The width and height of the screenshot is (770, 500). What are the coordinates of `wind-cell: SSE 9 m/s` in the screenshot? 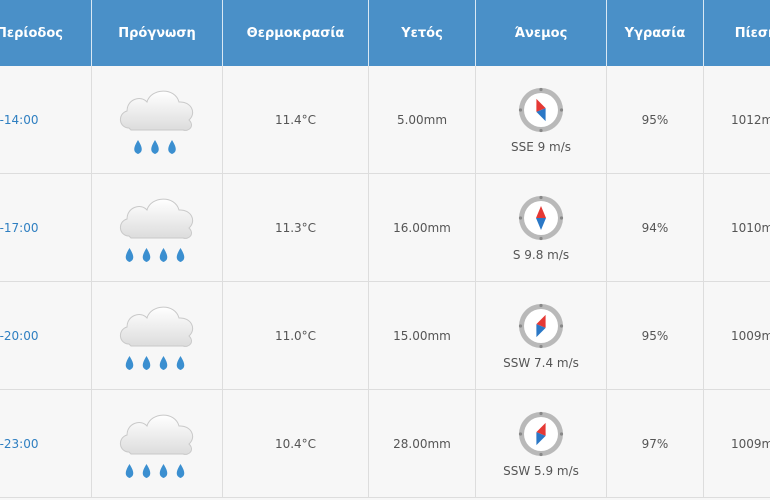 It's located at (541, 120).